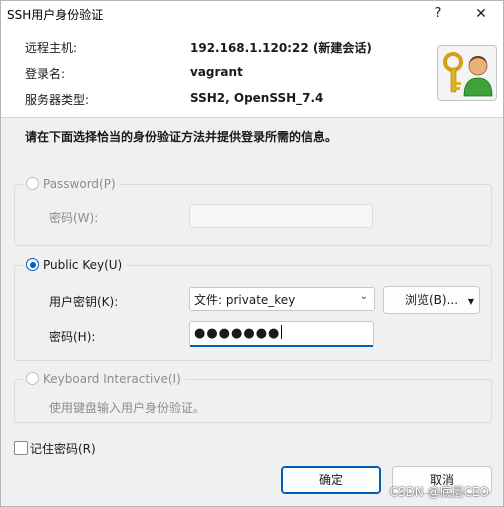 This screenshot has height=507, width=504. I want to click on browse-button: 浏览(B)... ▼, so click(431, 300).